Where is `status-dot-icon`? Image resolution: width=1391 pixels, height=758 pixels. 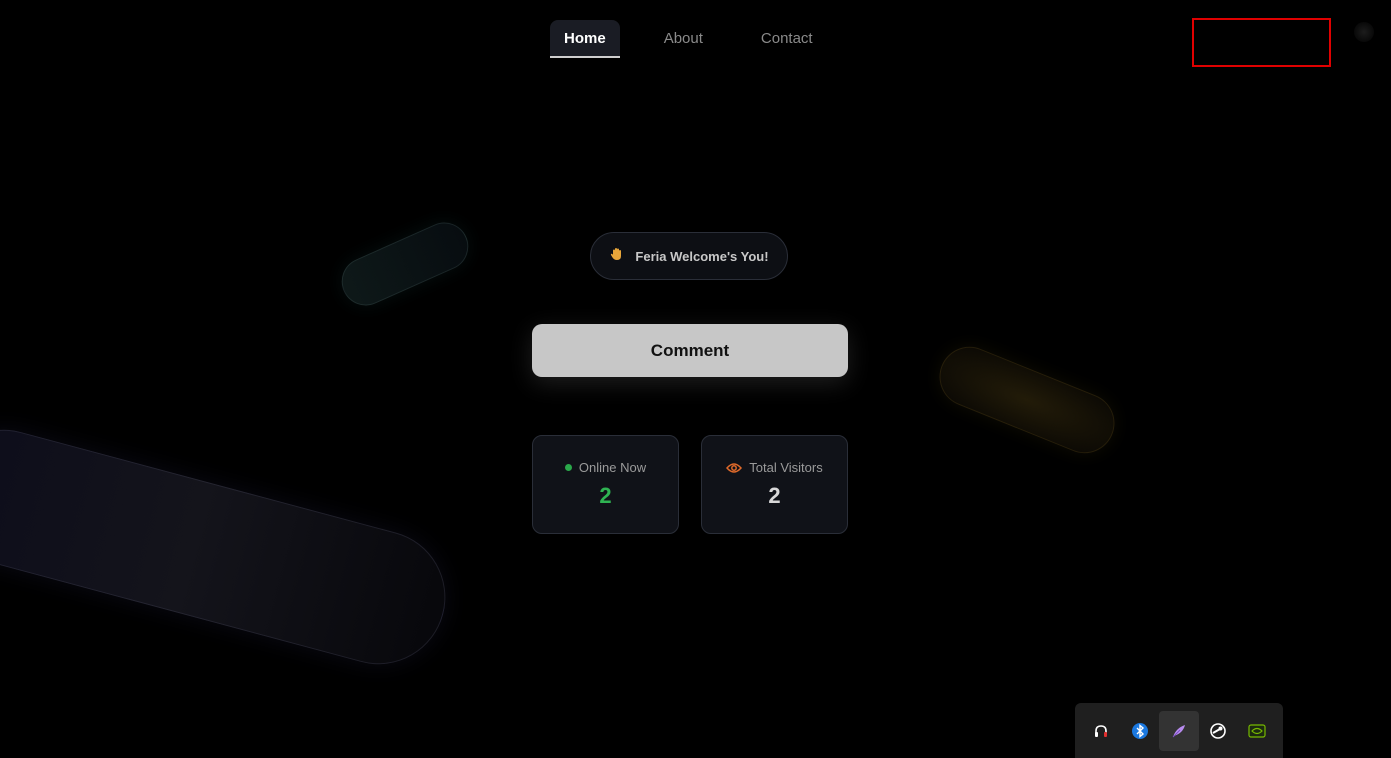
status-dot-icon is located at coordinates (568, 467).